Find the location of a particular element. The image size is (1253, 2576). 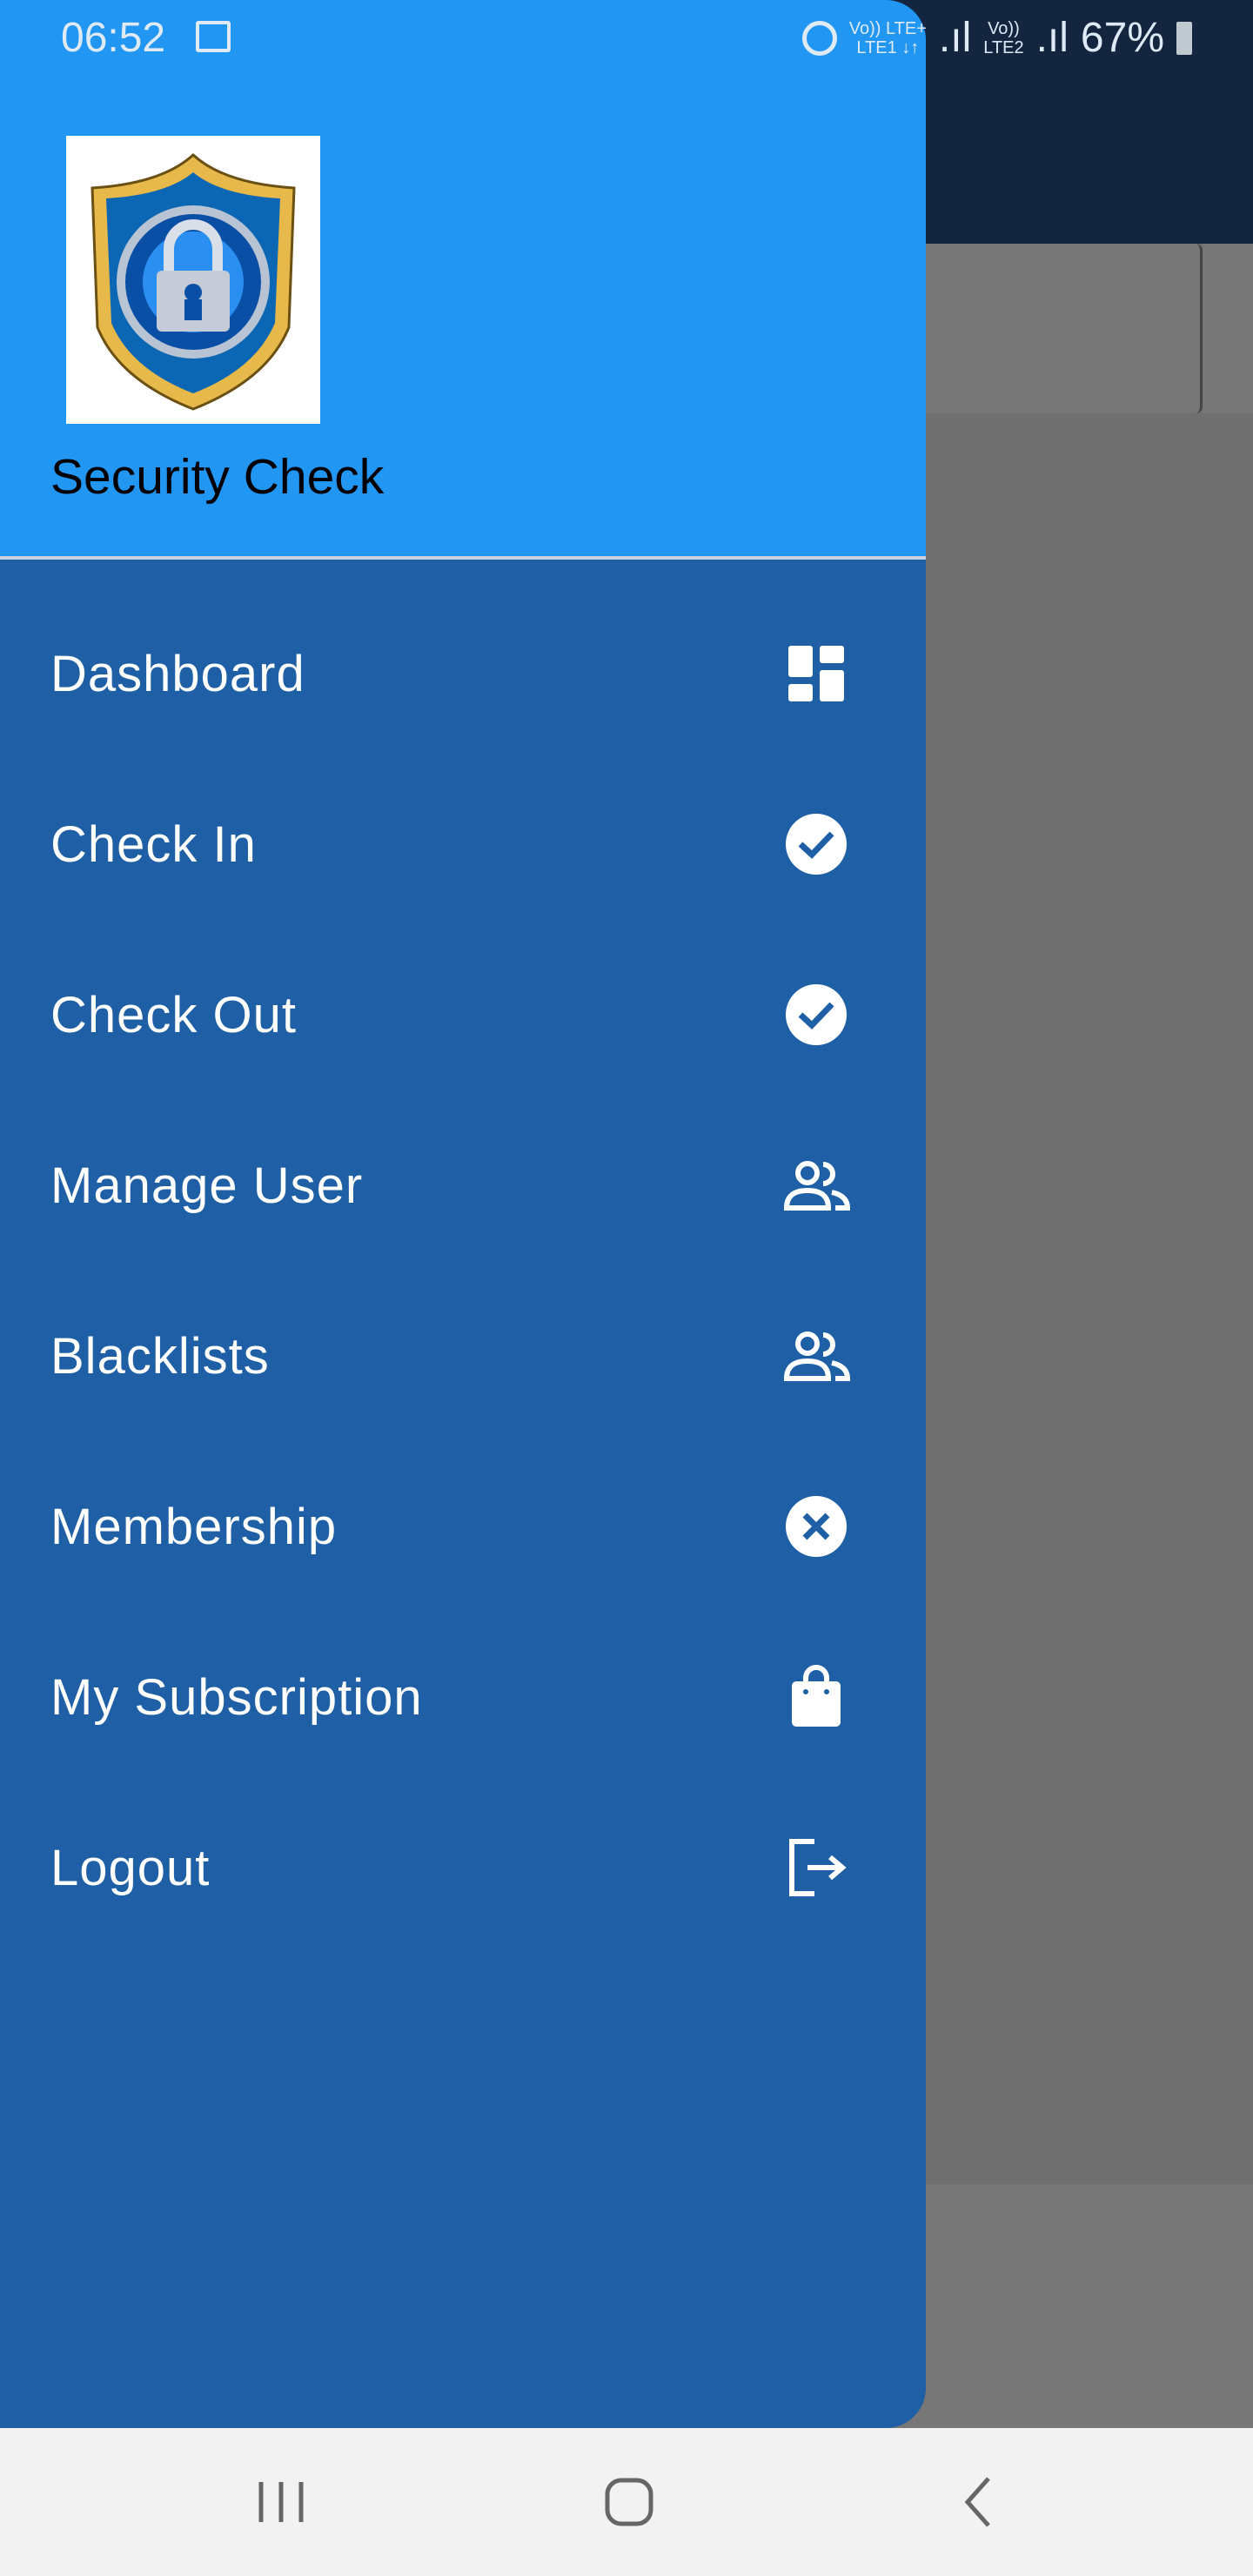

menu-item-label: Check In is located at coordinates (153, 844).